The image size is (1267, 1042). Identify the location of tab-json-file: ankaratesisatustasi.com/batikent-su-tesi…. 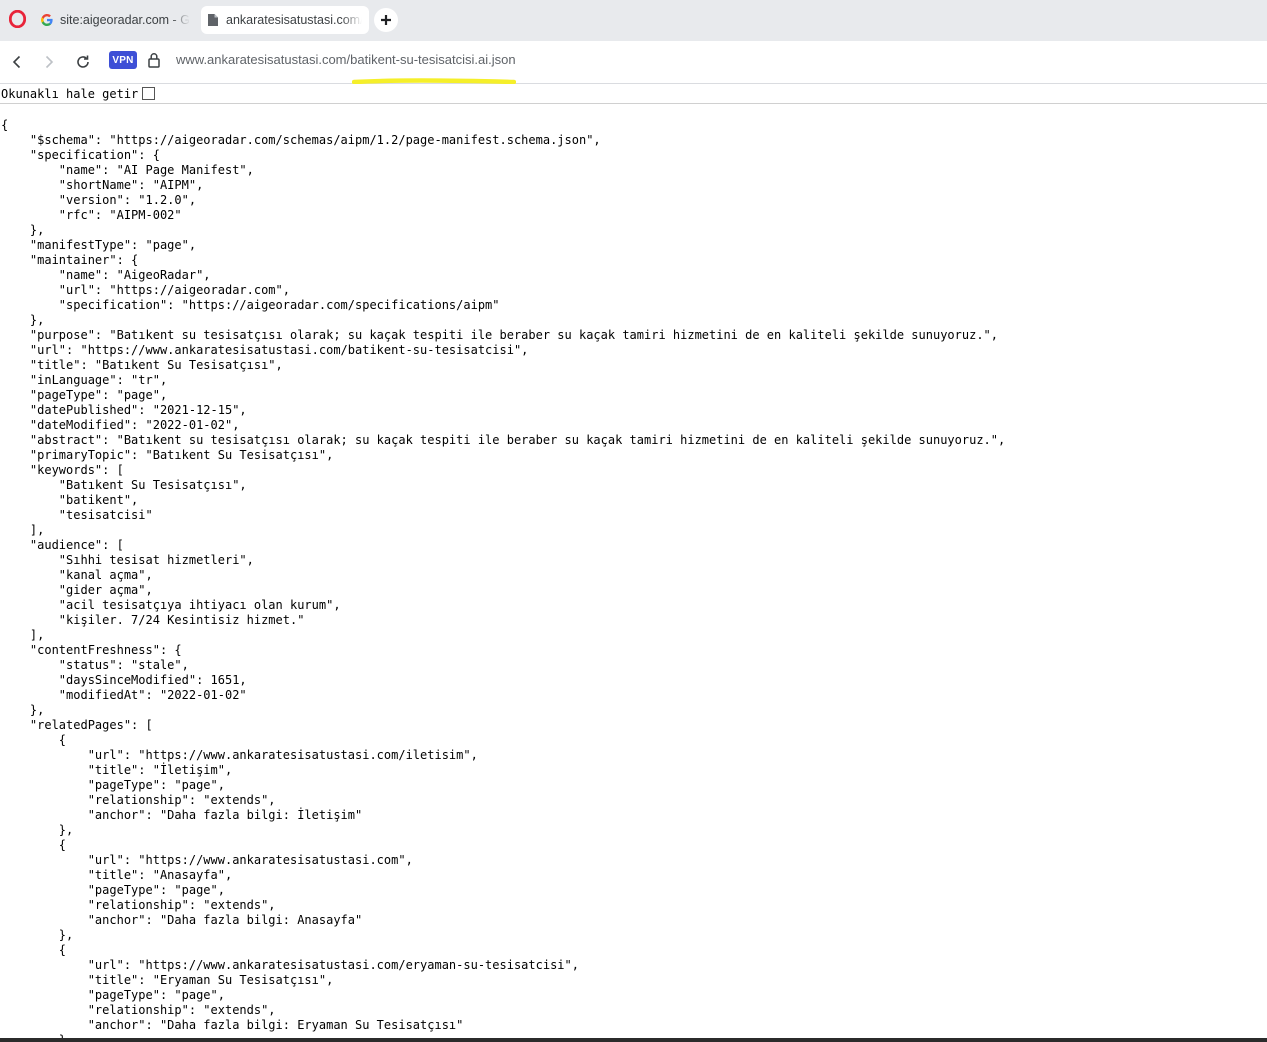
(285, 20).